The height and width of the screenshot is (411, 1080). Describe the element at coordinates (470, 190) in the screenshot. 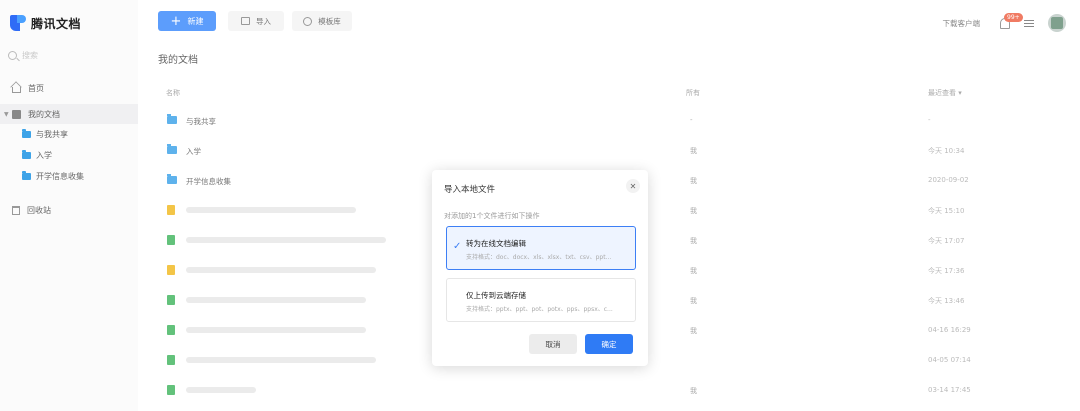

I see `dialog-title: 导入本地文件` at that location.